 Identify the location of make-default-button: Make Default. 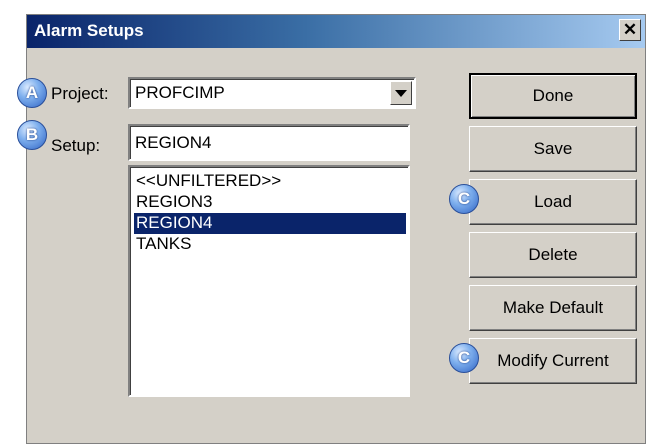
(553, 308).